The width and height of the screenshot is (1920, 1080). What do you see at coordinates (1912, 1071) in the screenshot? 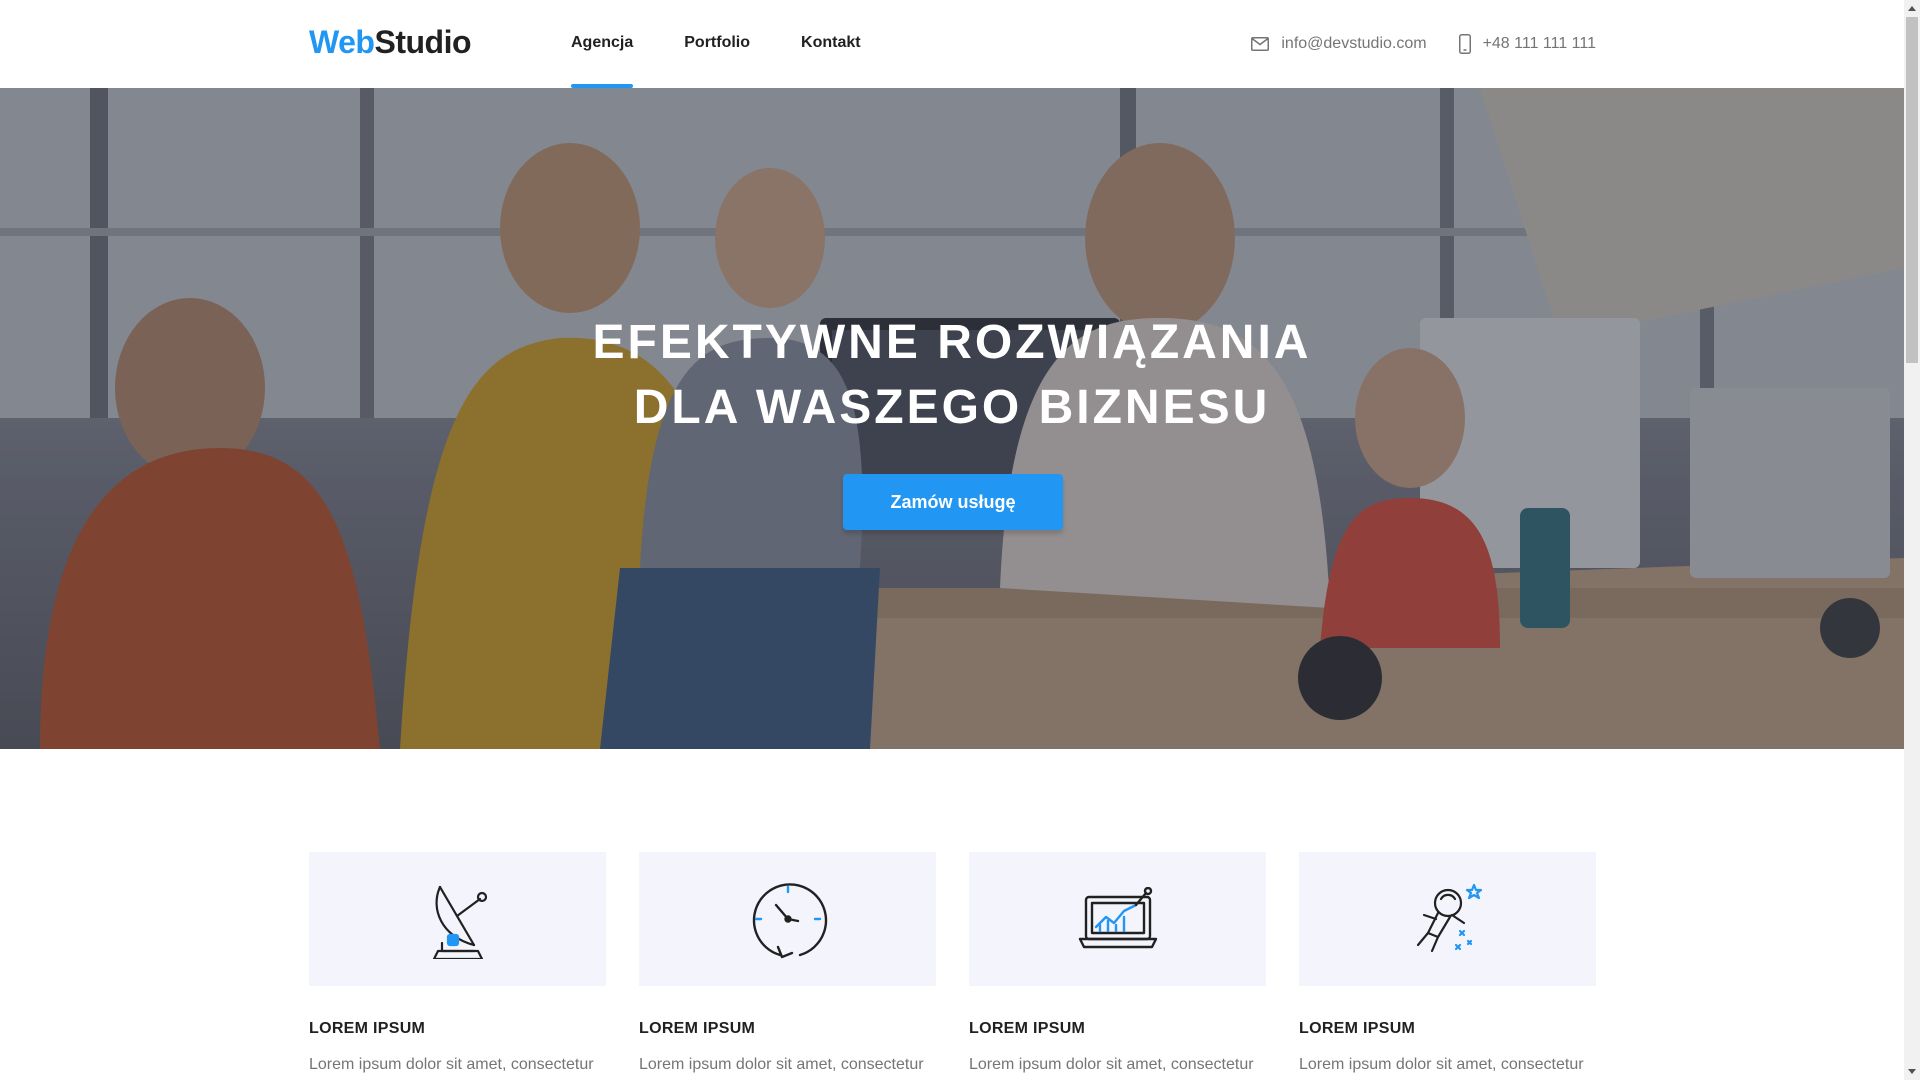
I see `scroll-down-arrow-icon` at bounding box center [1912, 1071].